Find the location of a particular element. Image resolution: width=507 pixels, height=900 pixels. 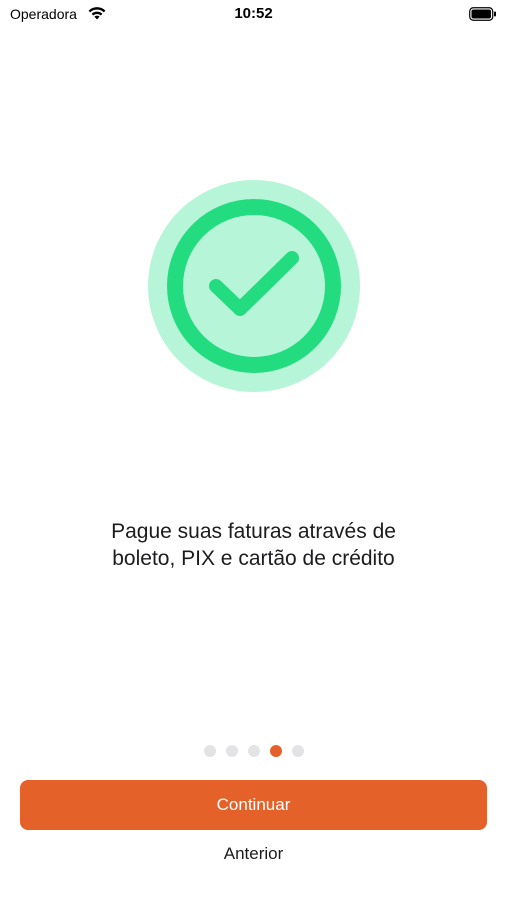

previous-button: Anterior is located at coordinates (253, 854).